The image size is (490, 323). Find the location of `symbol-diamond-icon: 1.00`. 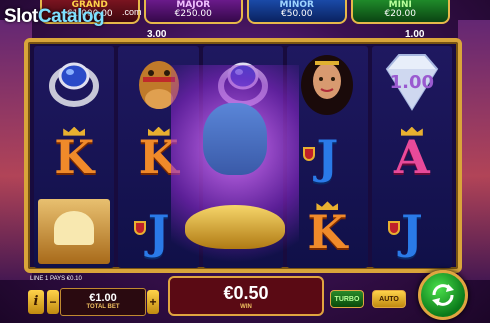

symbol-diamond-icon: 1.00 is located at coordinates (412, 82).